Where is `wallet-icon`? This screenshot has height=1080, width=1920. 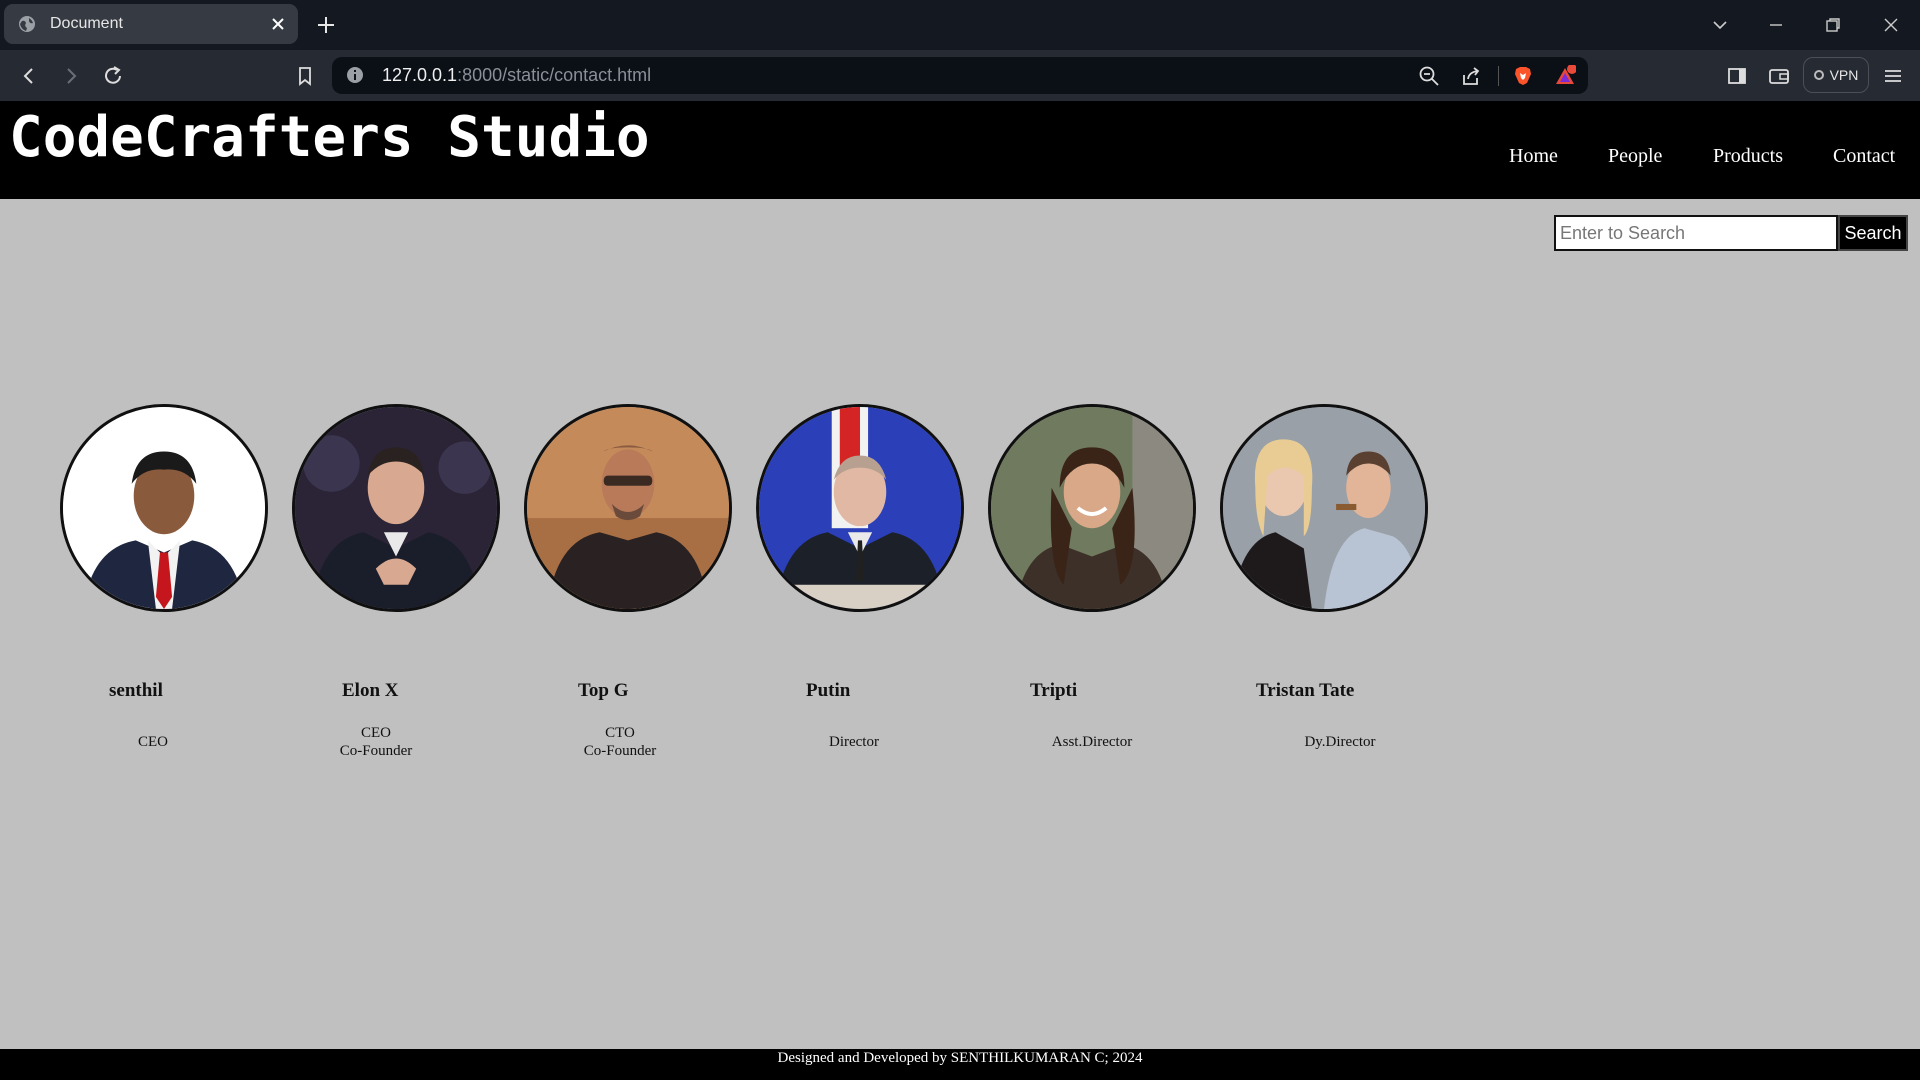 wallet-icon is located at coordinates (1779, 76).